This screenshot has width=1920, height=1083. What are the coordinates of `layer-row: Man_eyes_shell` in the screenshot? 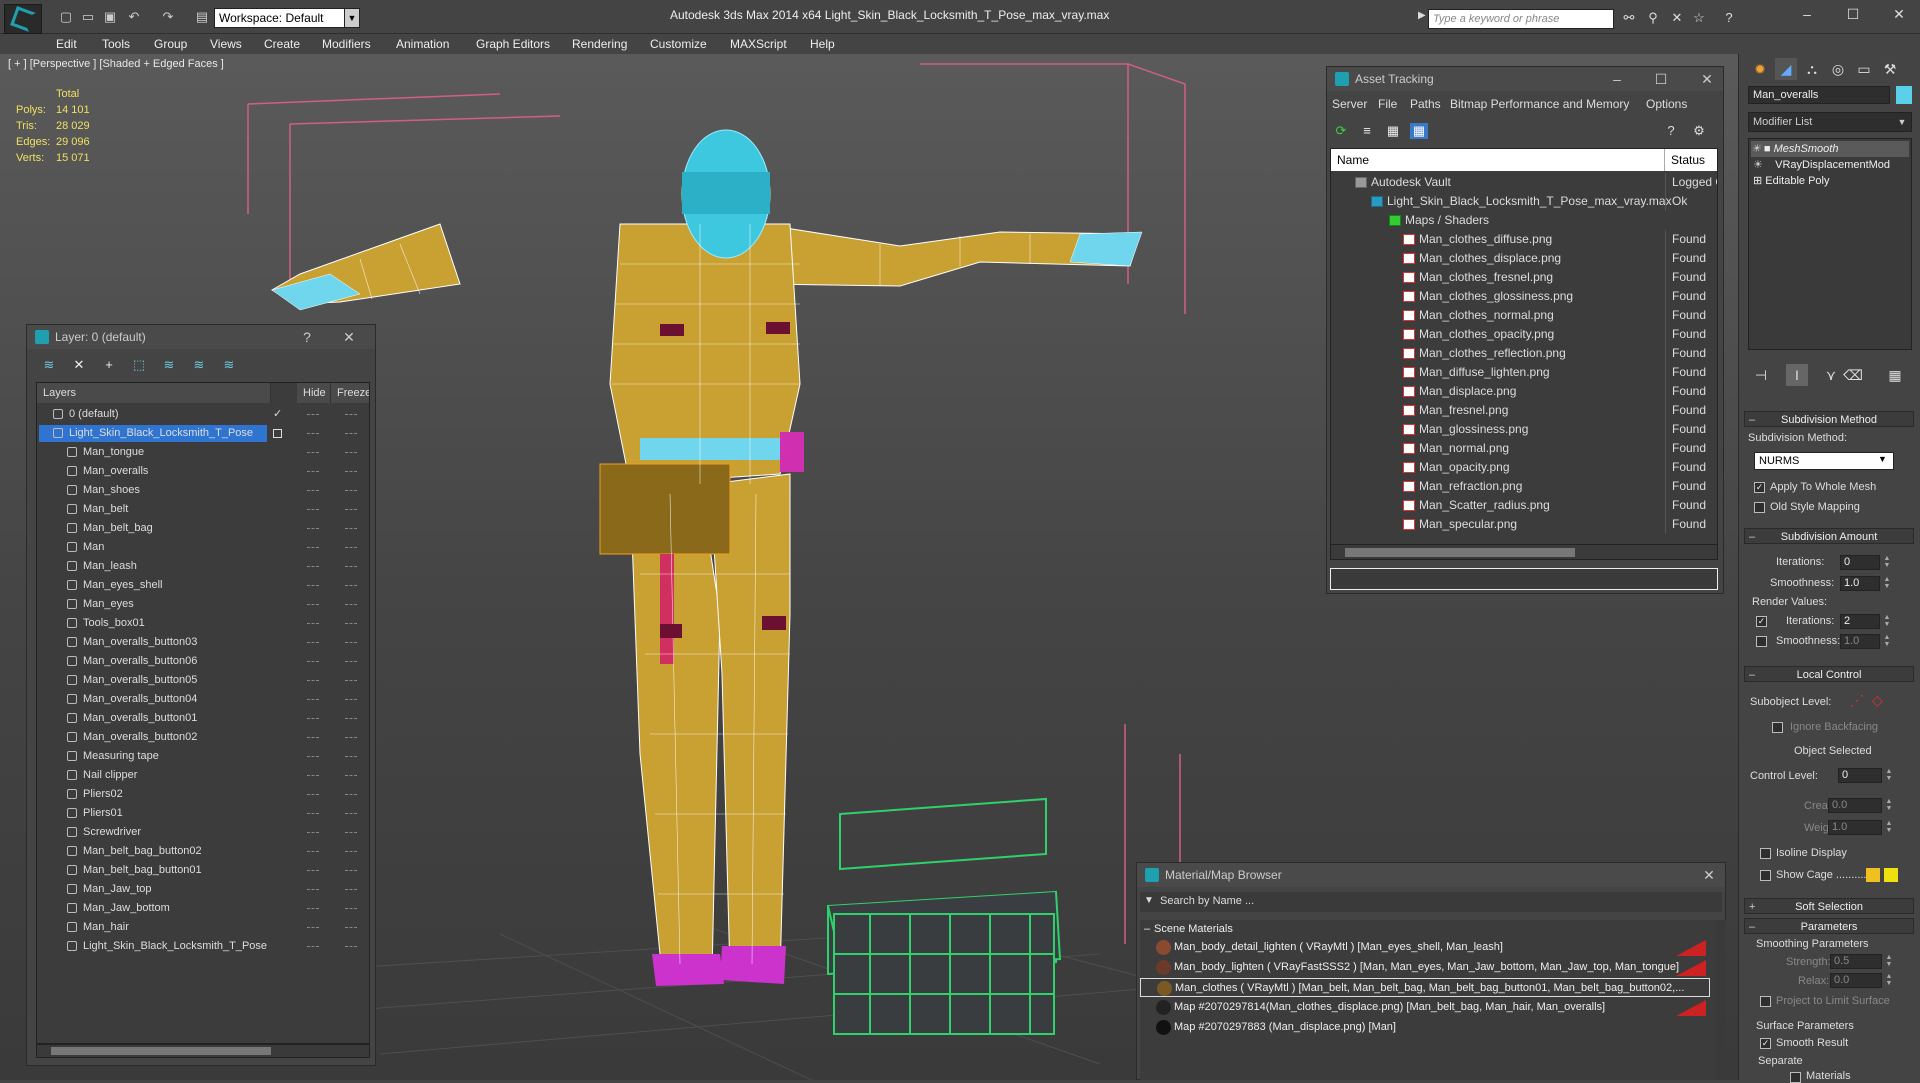 It's located at (203, 585).